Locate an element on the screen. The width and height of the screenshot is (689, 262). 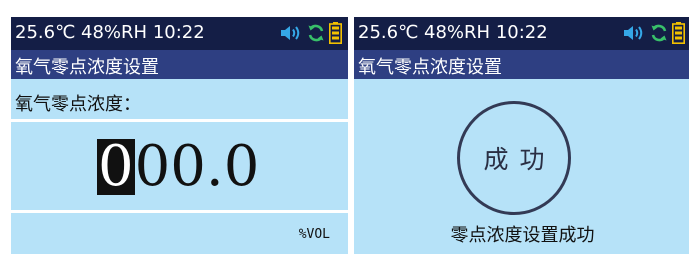
success-circle: 成功 is located at coordinates (514, 158).